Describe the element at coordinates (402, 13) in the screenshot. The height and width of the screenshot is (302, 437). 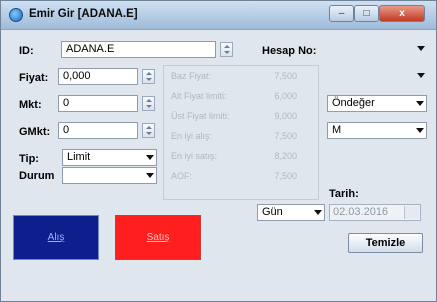
I see `close-button: x` at that location.